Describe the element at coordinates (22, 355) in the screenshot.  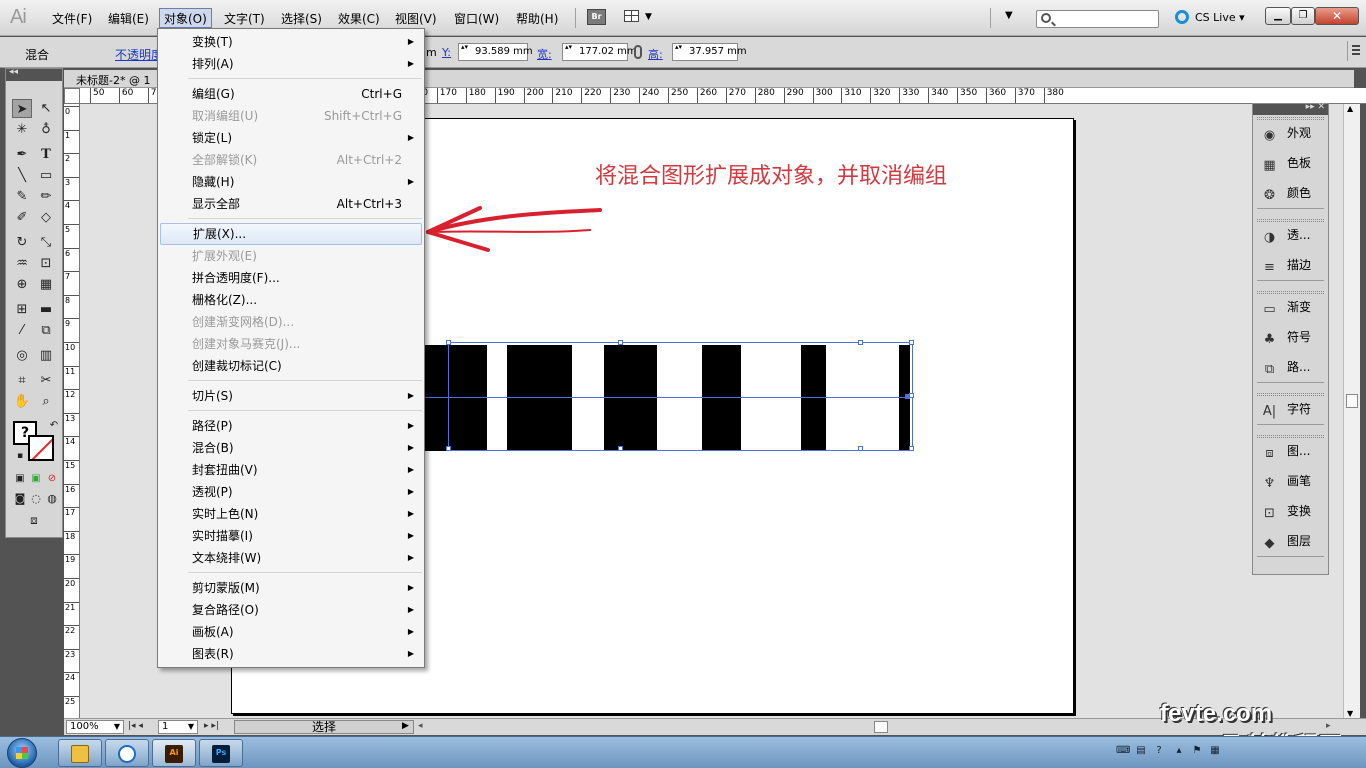
I see `symbol-sprayer-tool-icon: ◎` at that location.